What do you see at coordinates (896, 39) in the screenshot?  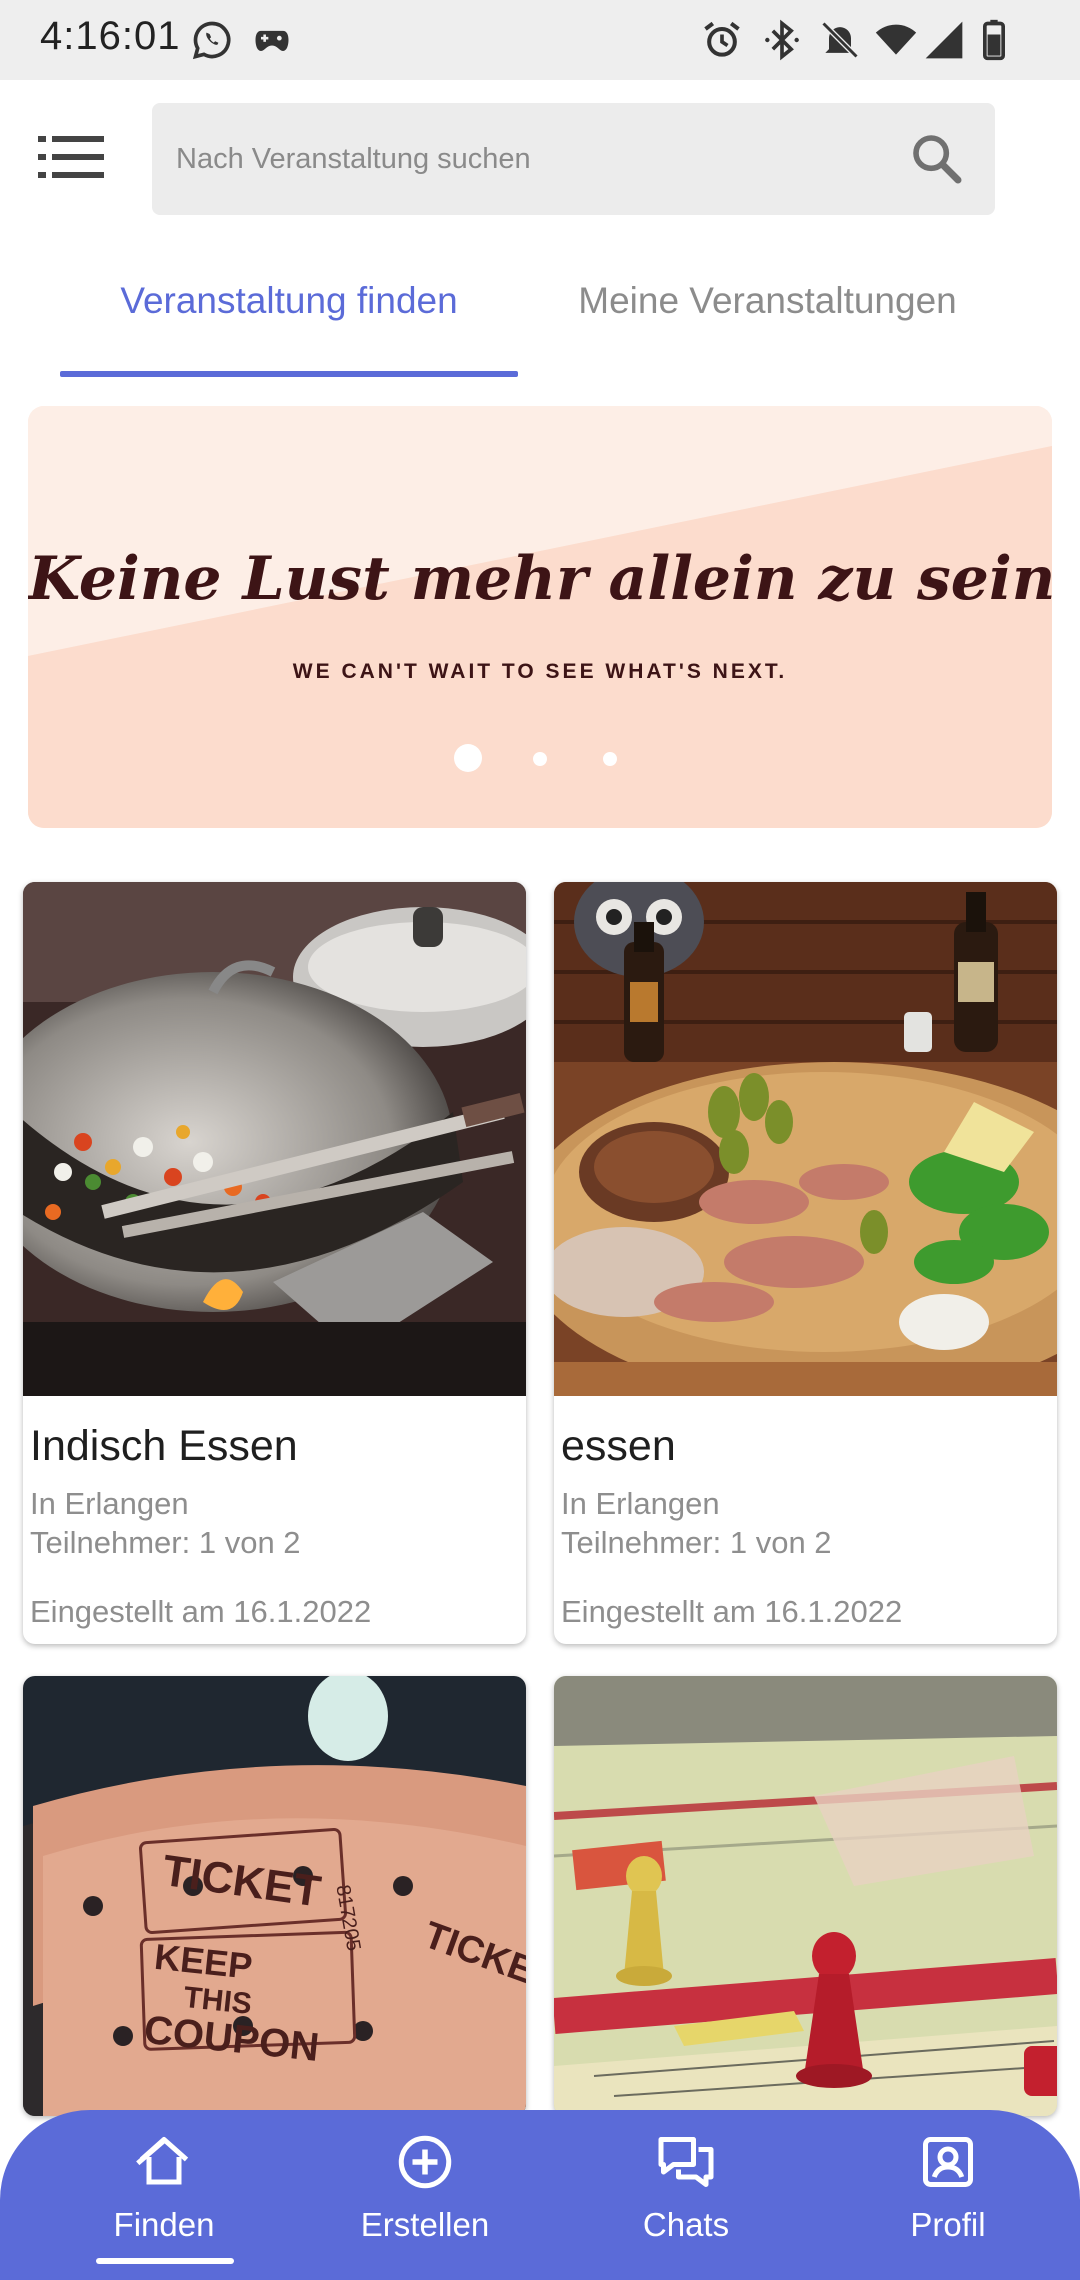 I see `wifi-icon` at bounding box center [896, 39].